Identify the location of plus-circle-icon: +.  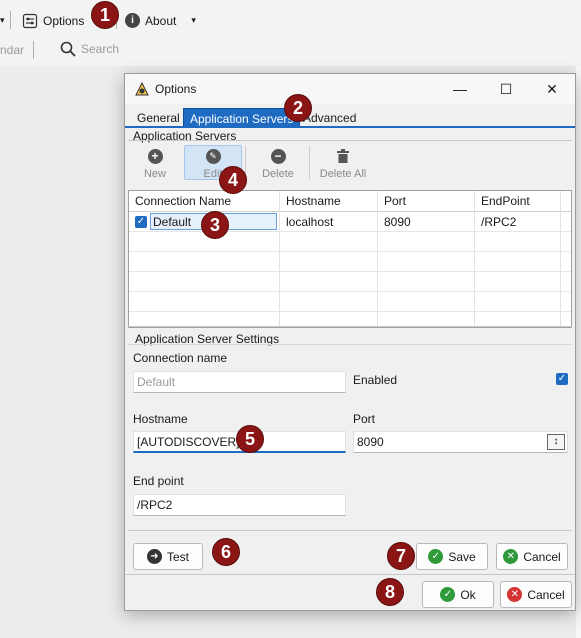
(155, 156).